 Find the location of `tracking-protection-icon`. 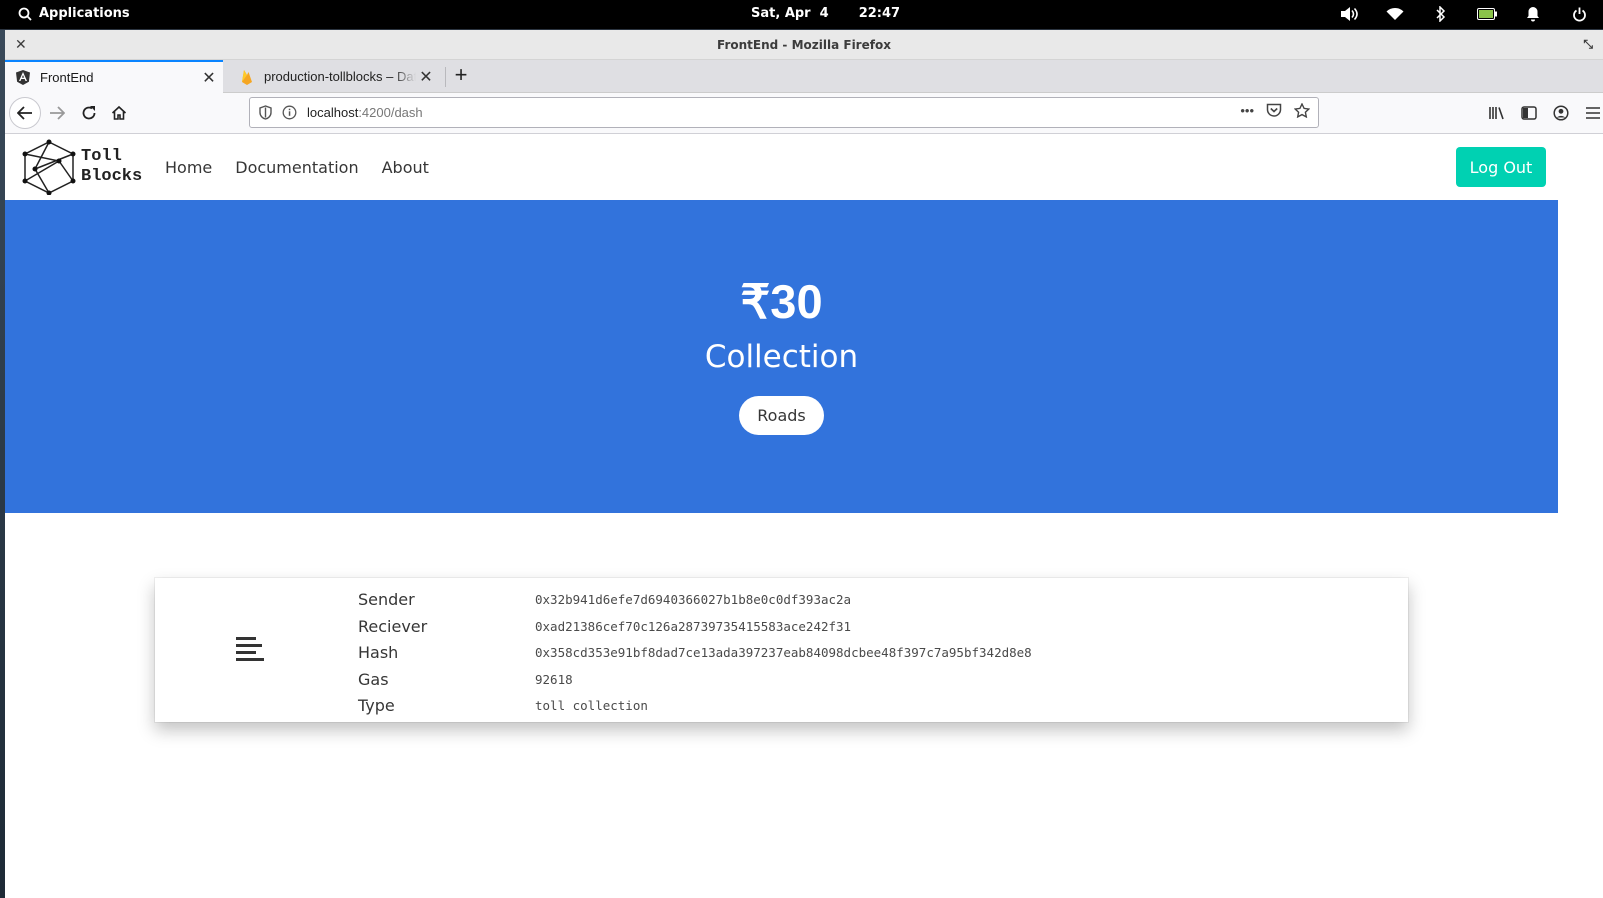

tracking-protection-icon is located at coordinates (265, 112).